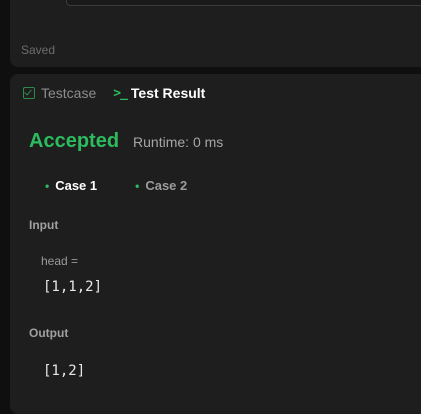 Image resolution: width=421 pixels, height=414 pixels. I want to click on result-status: Accepted Runtime: 0 ms, so click(126, 141).